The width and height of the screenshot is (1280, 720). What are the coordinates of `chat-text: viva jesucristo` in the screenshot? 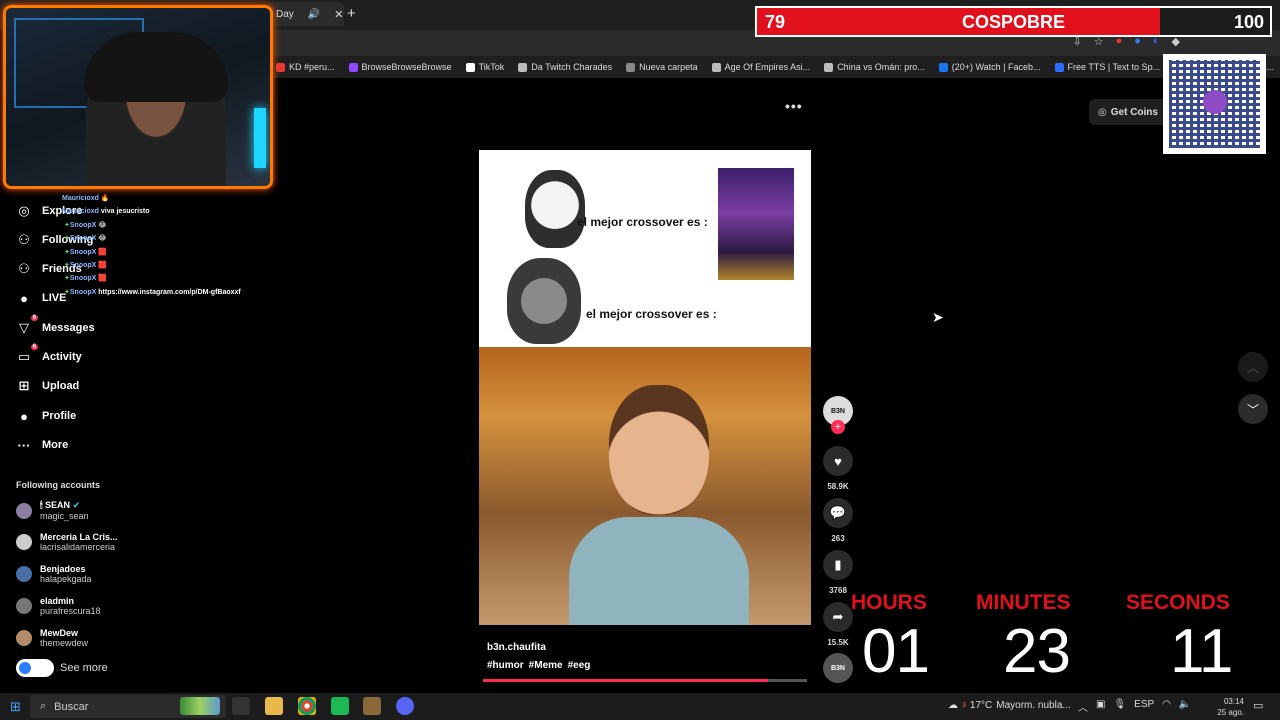 It's located at (125, 211).